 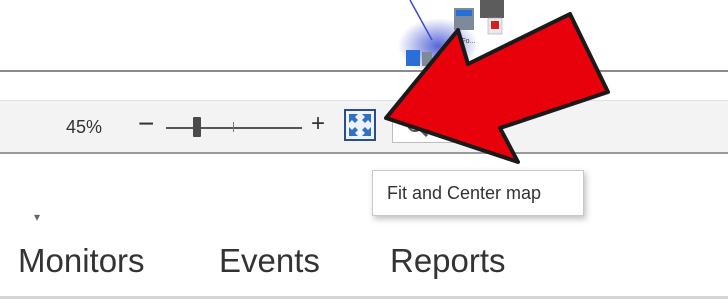 I want to click on chevron-down-icon: ▾, so click(x=37, y=217).